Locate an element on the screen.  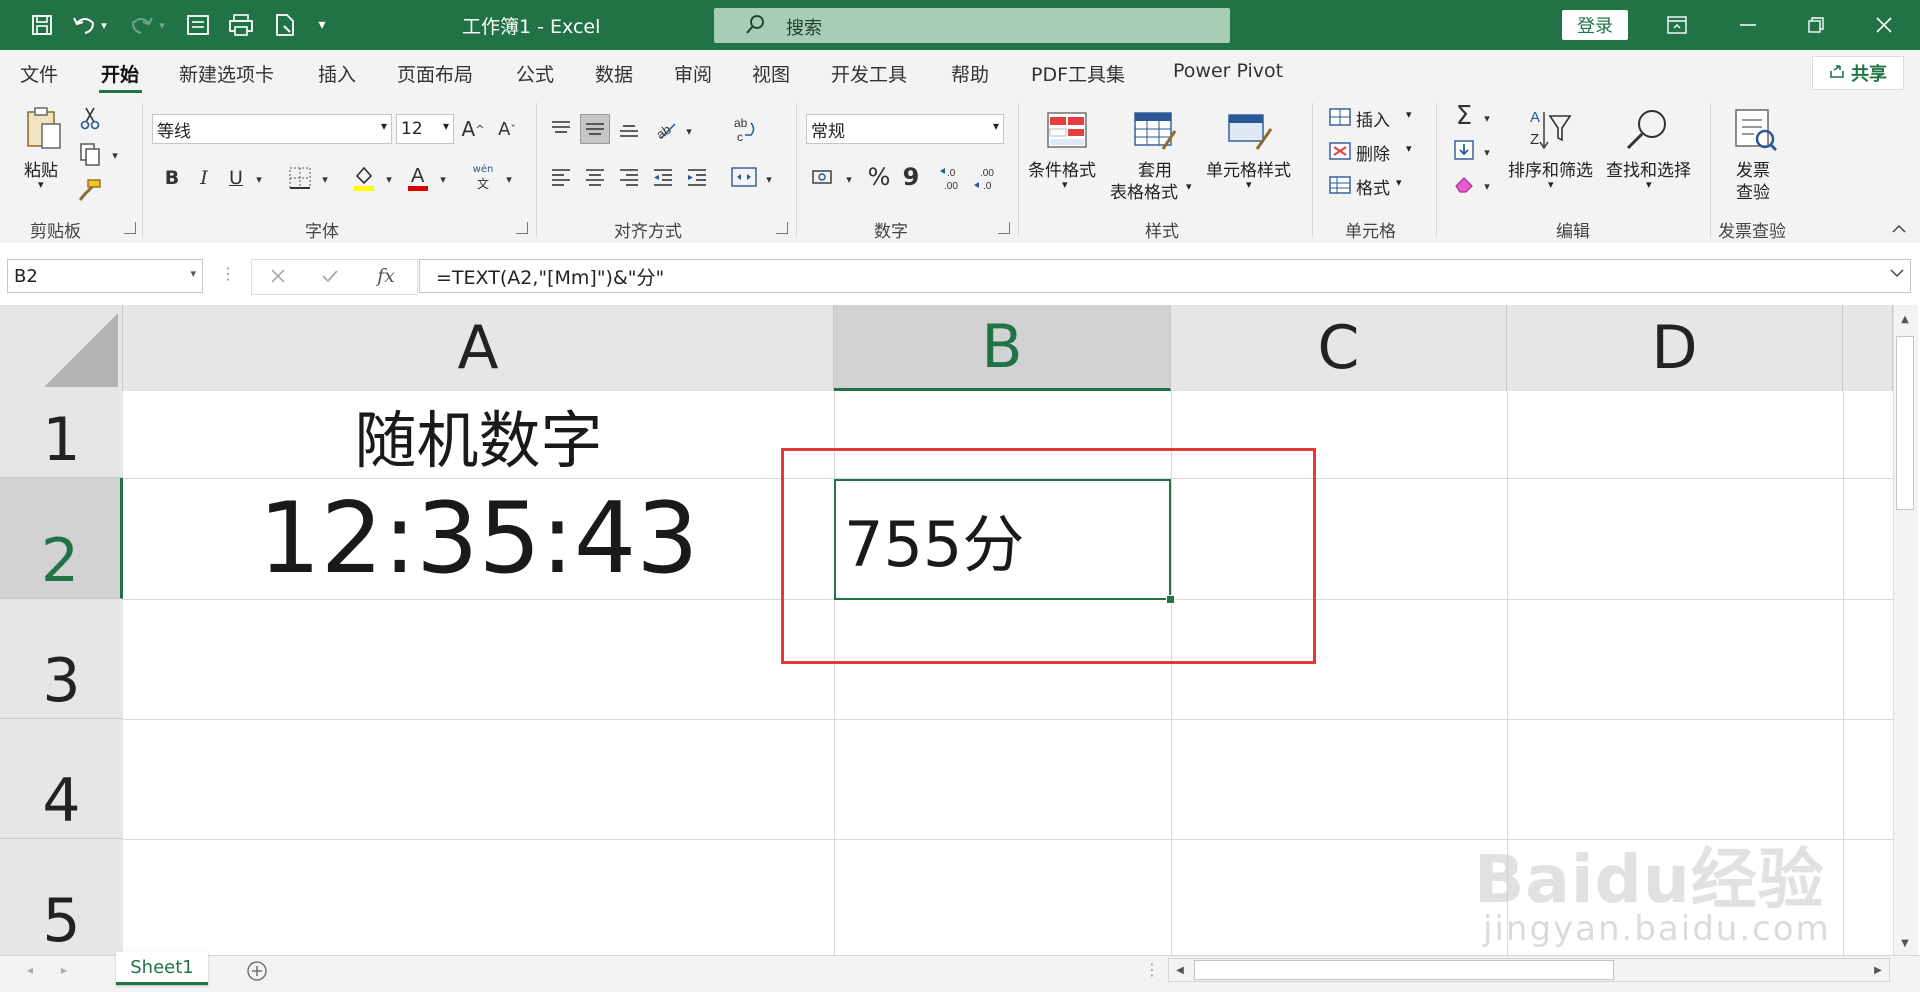
column-header-a: A is located at coordinates (478, 348).